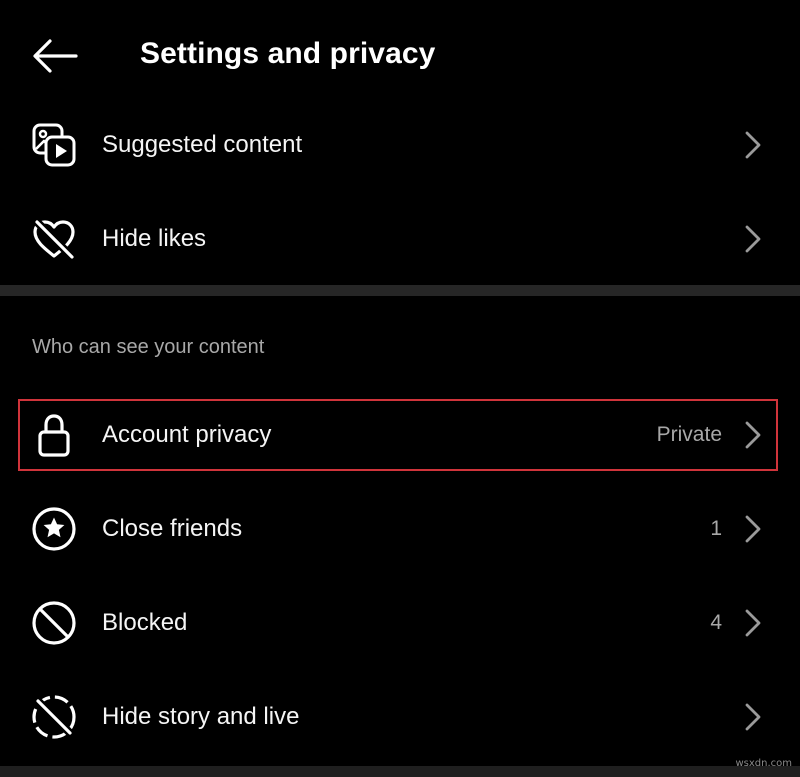  I want to click on menu-item-hide-story-and-live: Hide story and live, so click(400, 717).